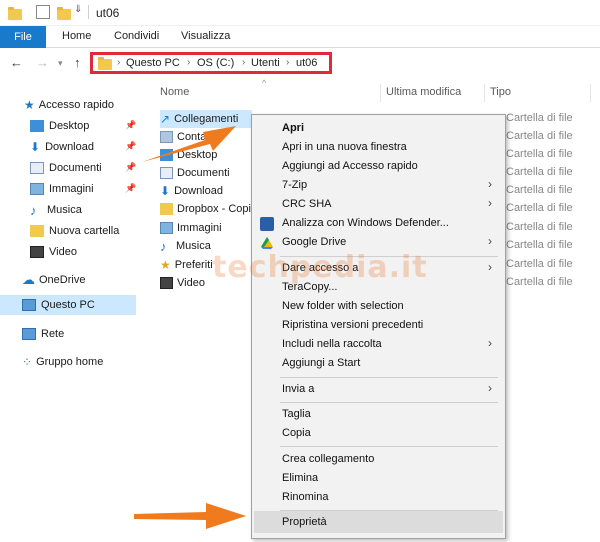  Describe the element at coordinates (206, 119) in the screenshot. I see `list-item: ↗ Collegamenti` at that location.